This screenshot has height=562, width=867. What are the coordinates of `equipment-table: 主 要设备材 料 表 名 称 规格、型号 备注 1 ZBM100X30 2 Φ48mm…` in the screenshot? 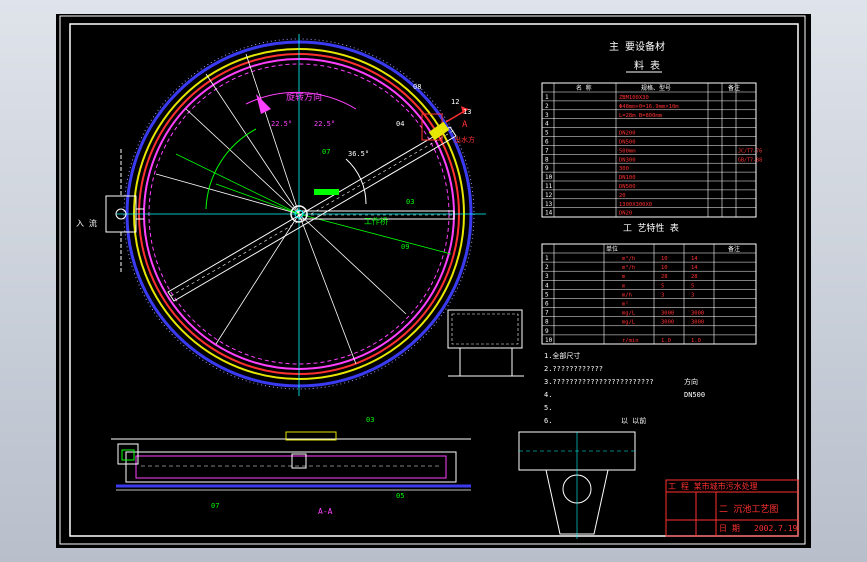 It's located at (651, 129).